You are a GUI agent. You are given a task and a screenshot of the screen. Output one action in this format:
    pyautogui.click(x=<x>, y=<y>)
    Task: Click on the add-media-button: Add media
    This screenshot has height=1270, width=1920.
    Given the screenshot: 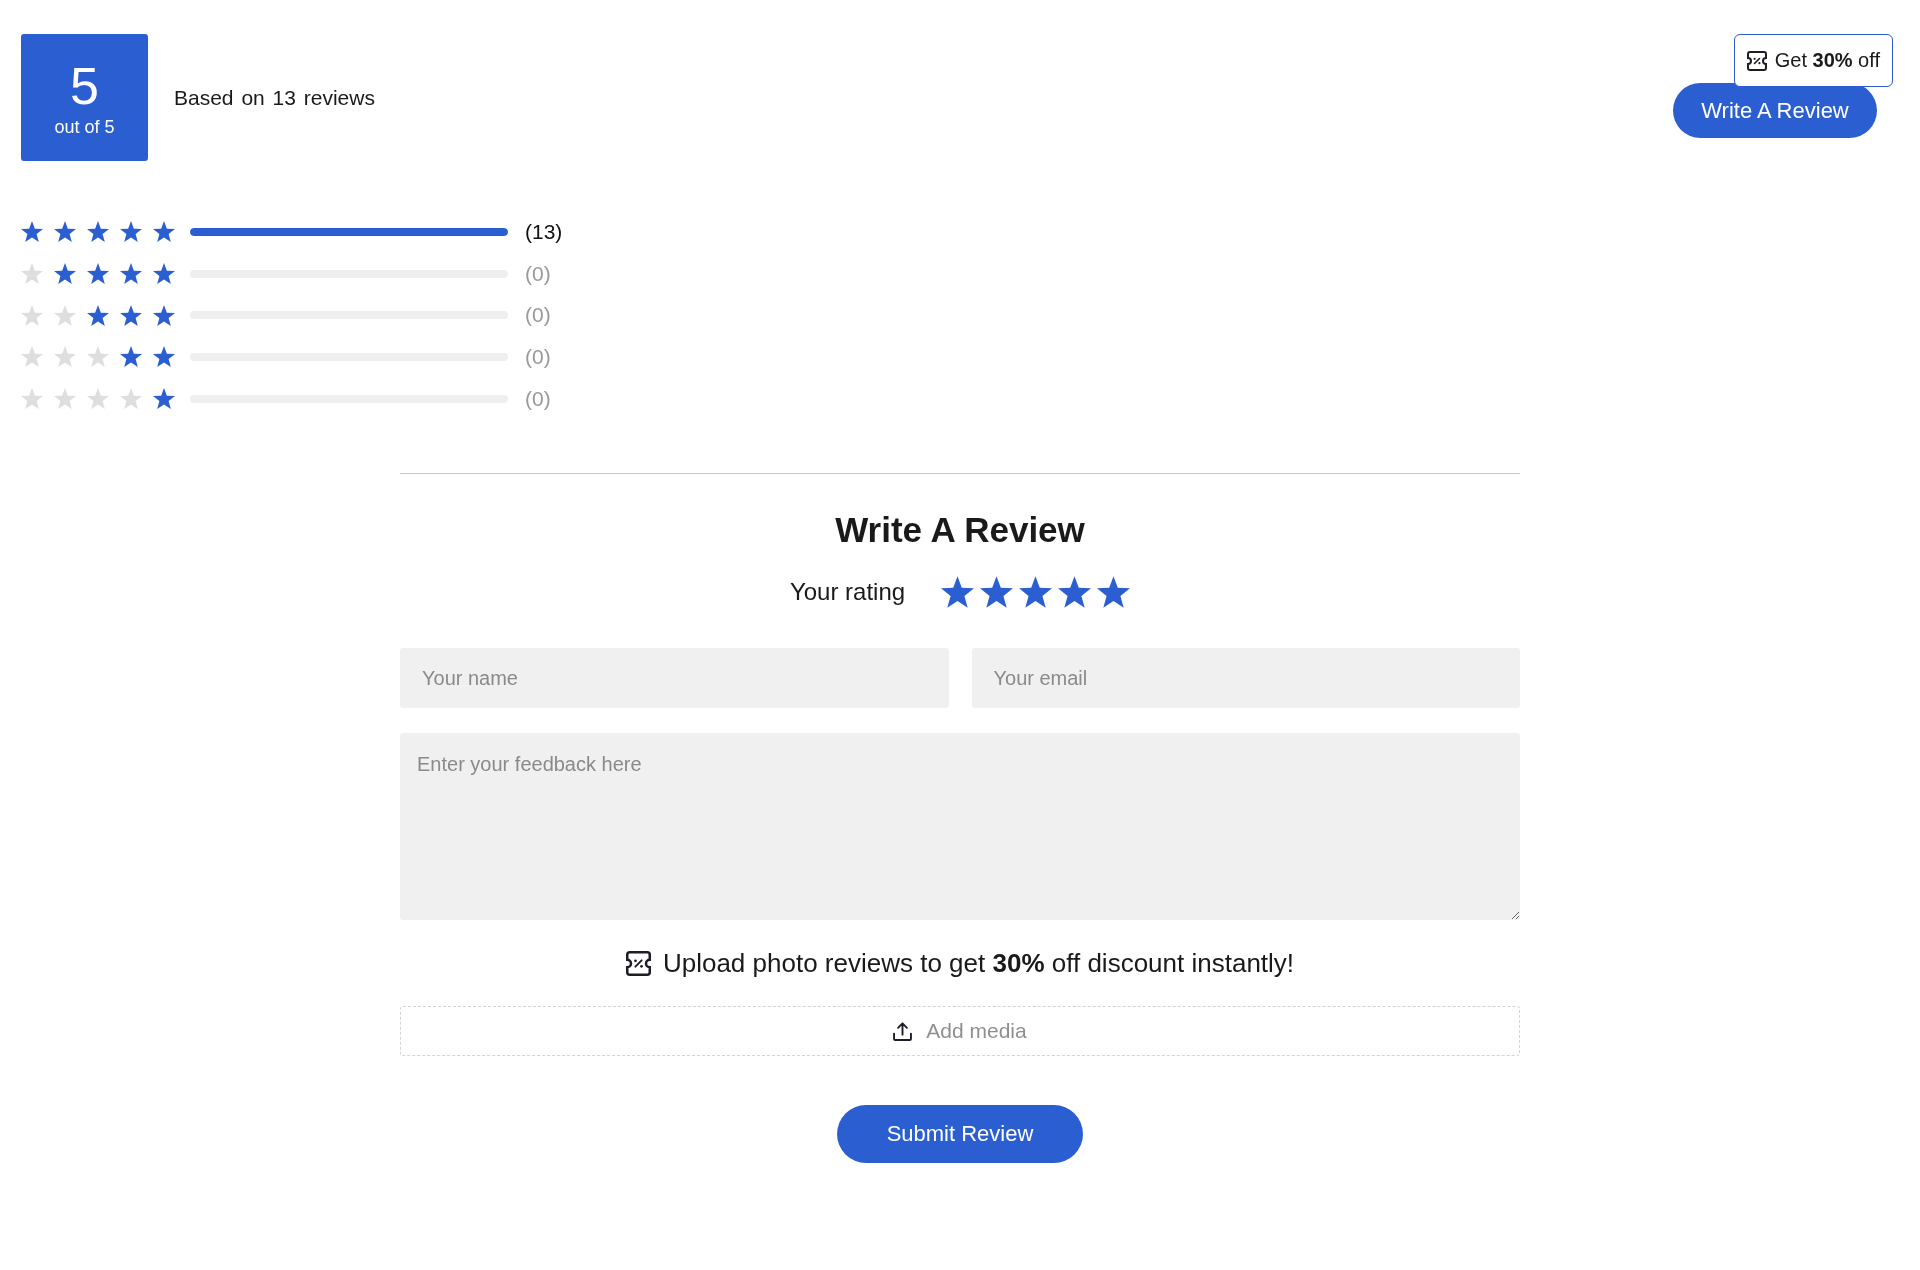 What is the action you would take?
    pyautogui.click(x=960, y=1031)
    